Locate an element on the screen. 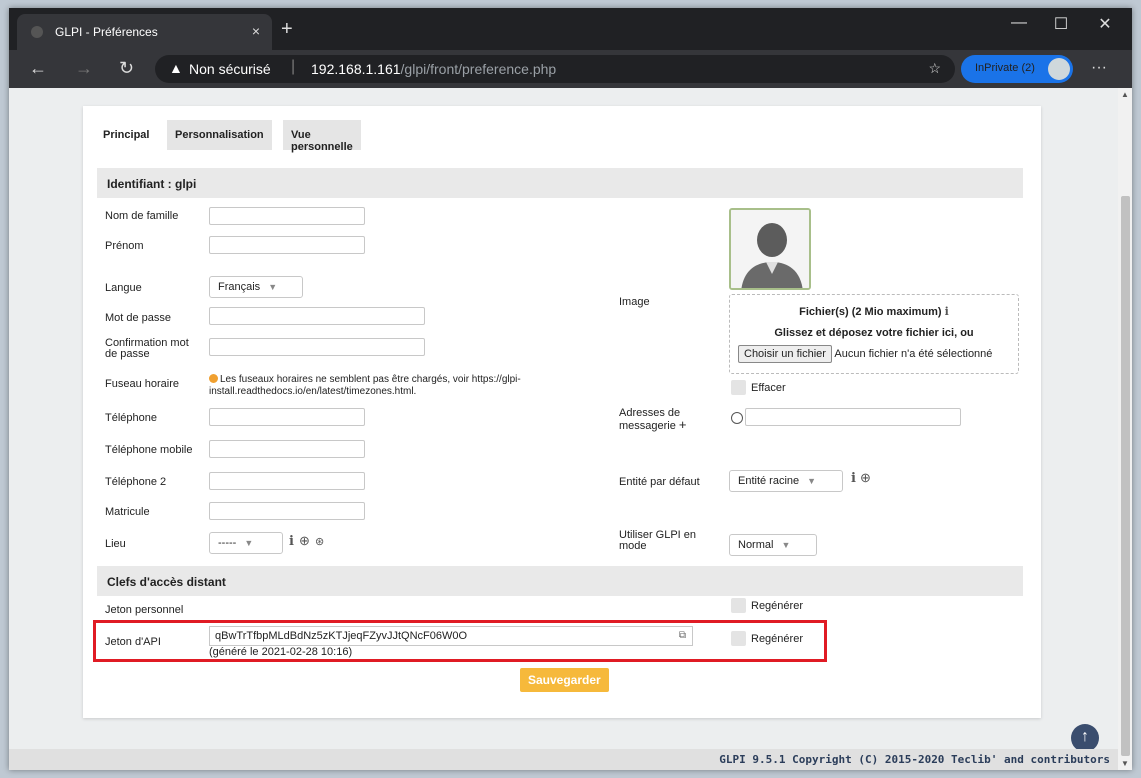  tab-principal: Principal is located at coordinates (126, 135).